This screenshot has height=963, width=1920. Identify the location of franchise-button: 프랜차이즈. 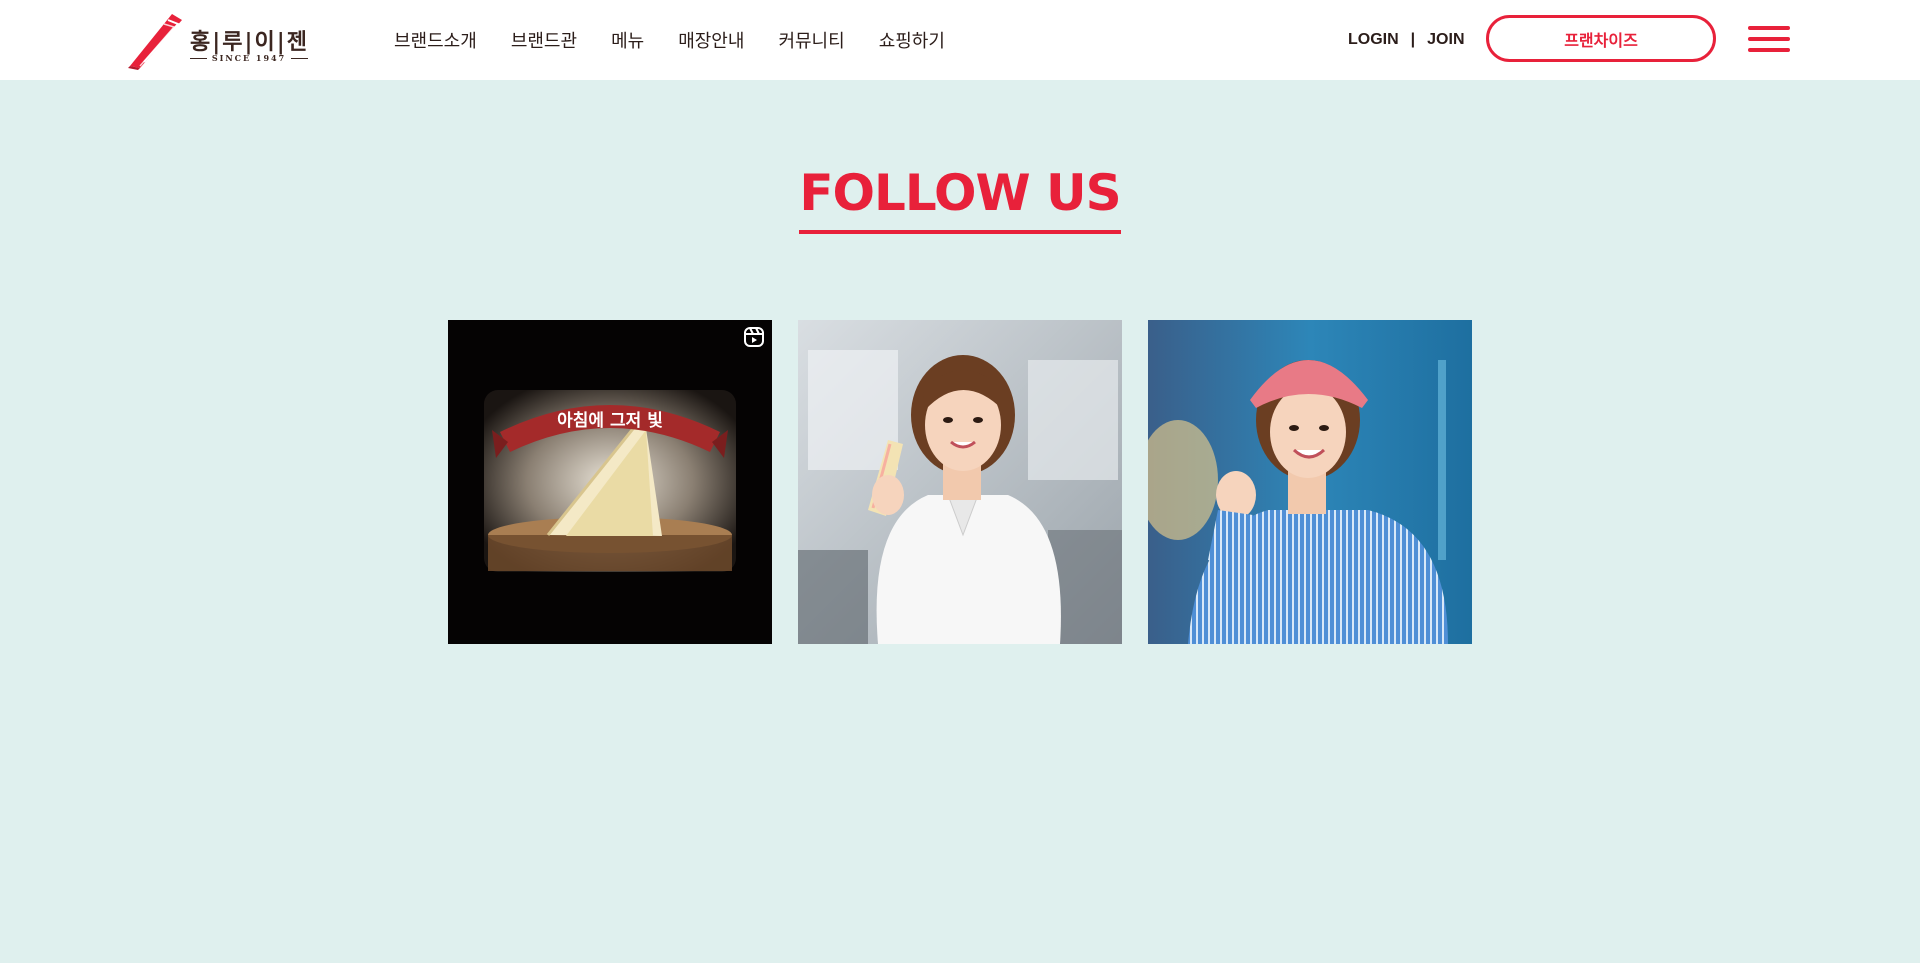
(1601, 38).